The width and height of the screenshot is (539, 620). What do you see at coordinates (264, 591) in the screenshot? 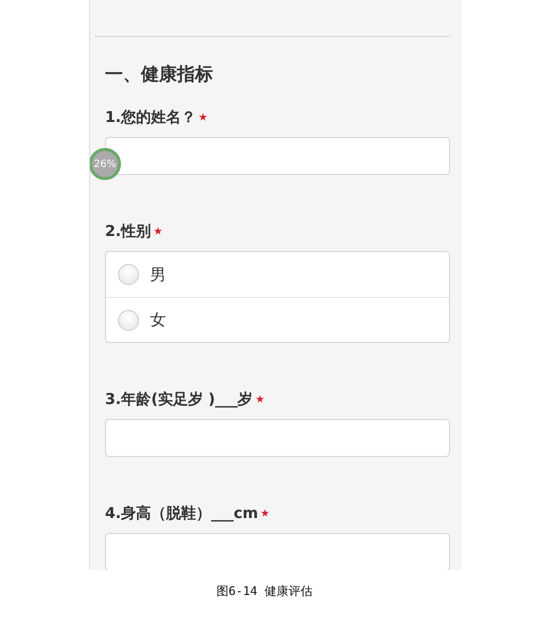
I see `figure-caption: 图6-14 健康评估` at bounding box center [264, 591].